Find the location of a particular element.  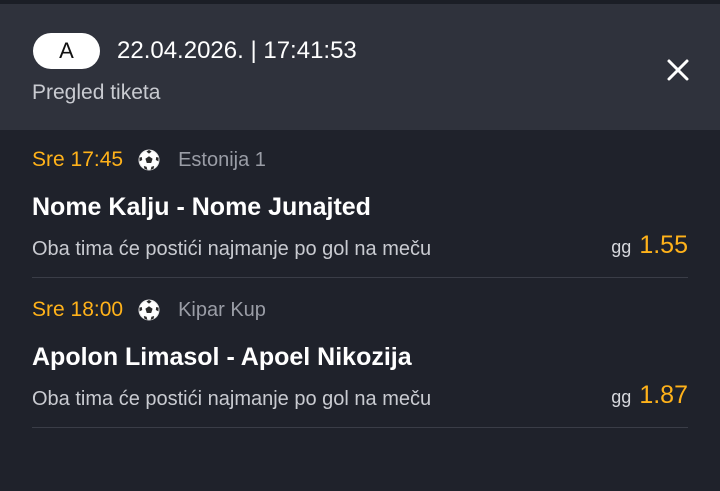

event-league: Kipar Kup is located at coordinates (222, 309).